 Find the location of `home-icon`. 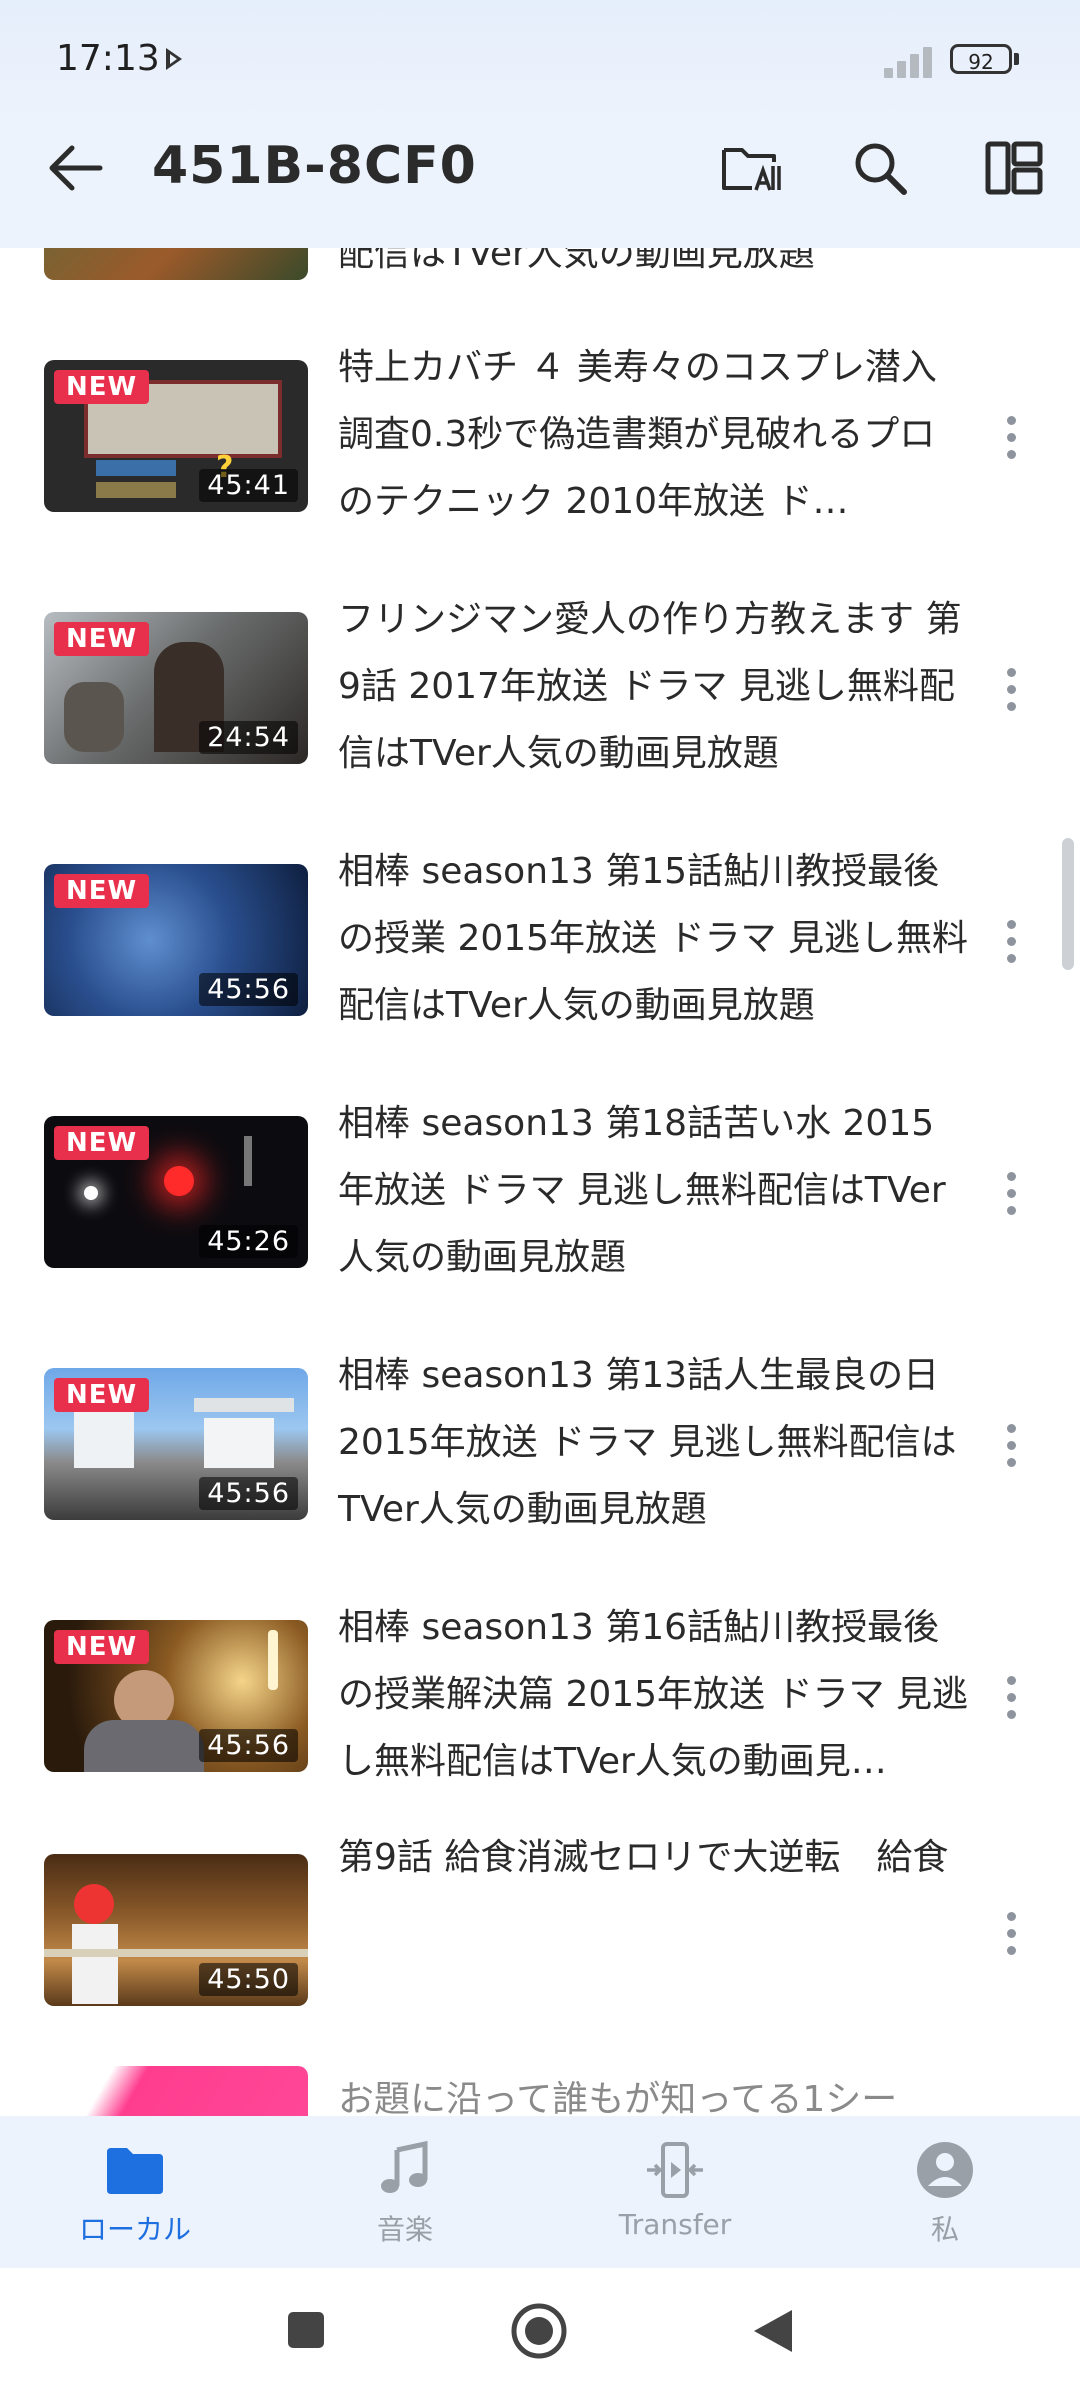

home-icon is located at coordinates (539, 2331).